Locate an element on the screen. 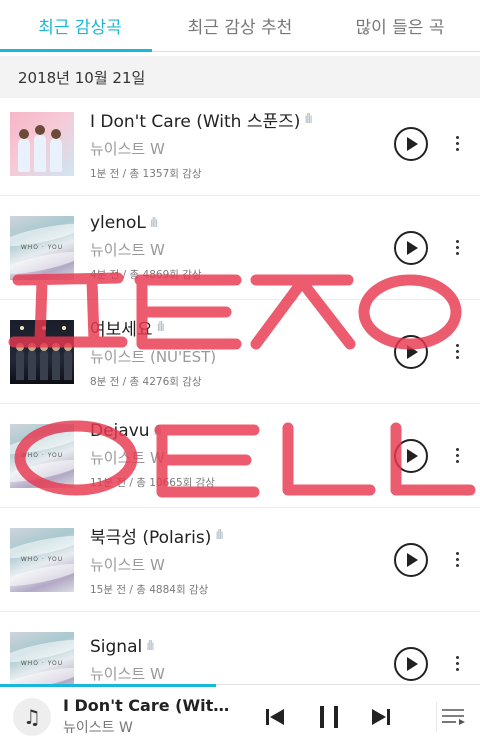 The height and width of the screenshot is (748, 480). song-info: ylenoL ıllı 뉴이스트 W 4분 전 / 총 4869회 감상 is located at coordinates (242, 247).